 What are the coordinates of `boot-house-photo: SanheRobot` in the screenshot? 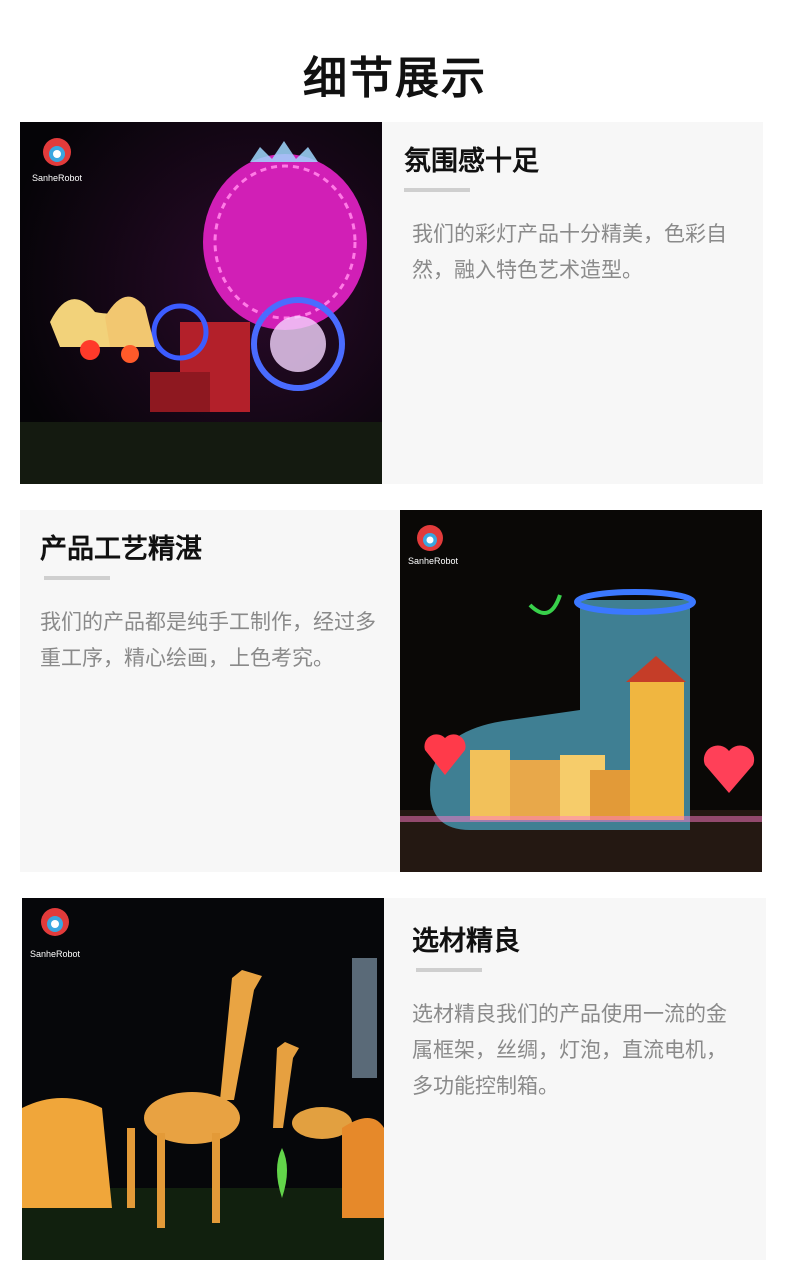 It's located at (581, 691).